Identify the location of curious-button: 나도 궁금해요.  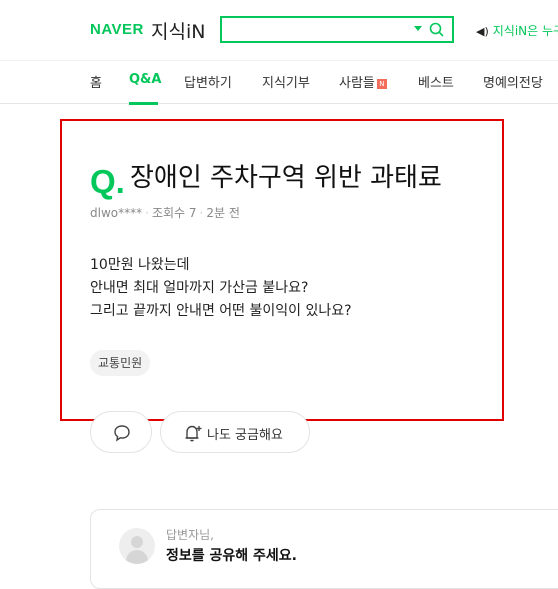
(235, 432).